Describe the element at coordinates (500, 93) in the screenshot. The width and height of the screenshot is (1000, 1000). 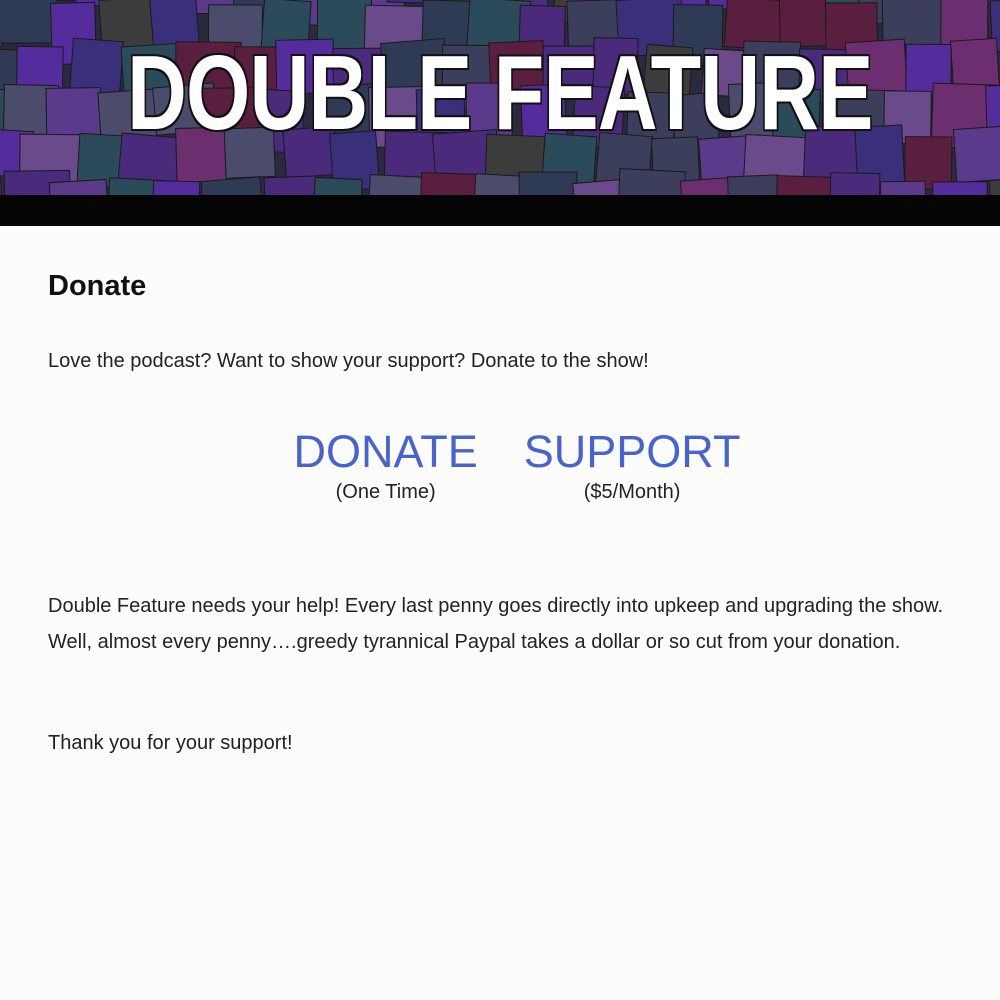
I see `site-logo-text: DOUBLE FEATURE` at that location.